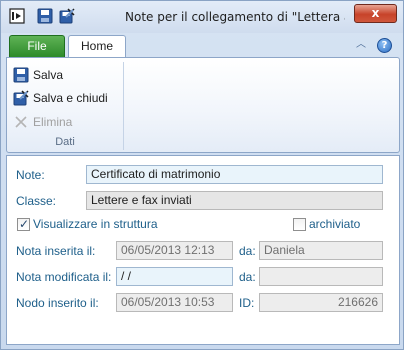 The width and height of the screenshot is (404, 350). Describe the element at coordinates (17, 16) in the screenshot. I see `window-menu-icon` at that location.